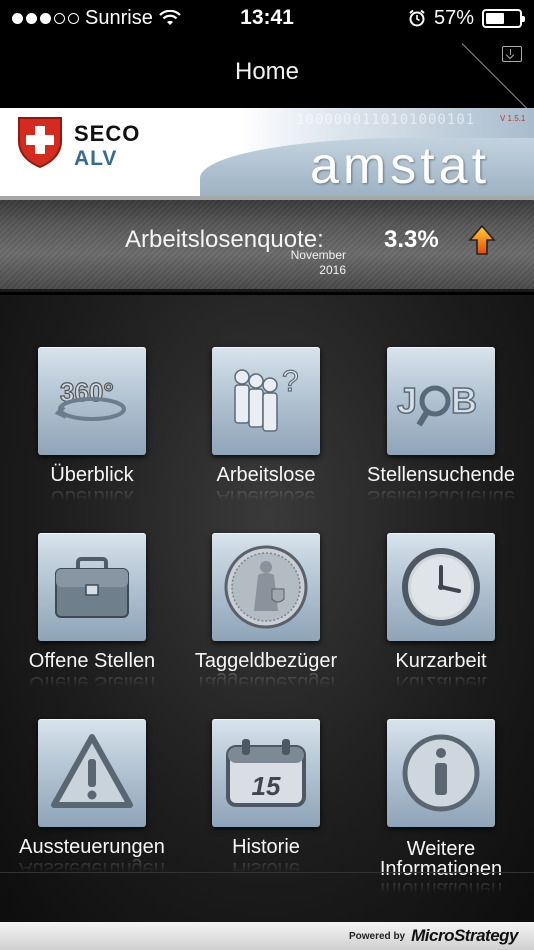 The height and width of the screenshot is (950, 534). Describe the element at coordinates (513, 118) in the screenshot. I see `version-label: V 1.5.1` at that location.